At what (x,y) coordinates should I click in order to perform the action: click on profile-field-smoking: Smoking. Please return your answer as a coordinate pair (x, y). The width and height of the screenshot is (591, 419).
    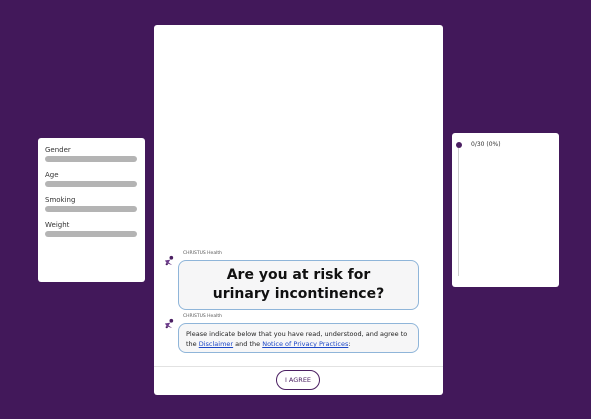
    Looking at the image, I should click on (91, 204).